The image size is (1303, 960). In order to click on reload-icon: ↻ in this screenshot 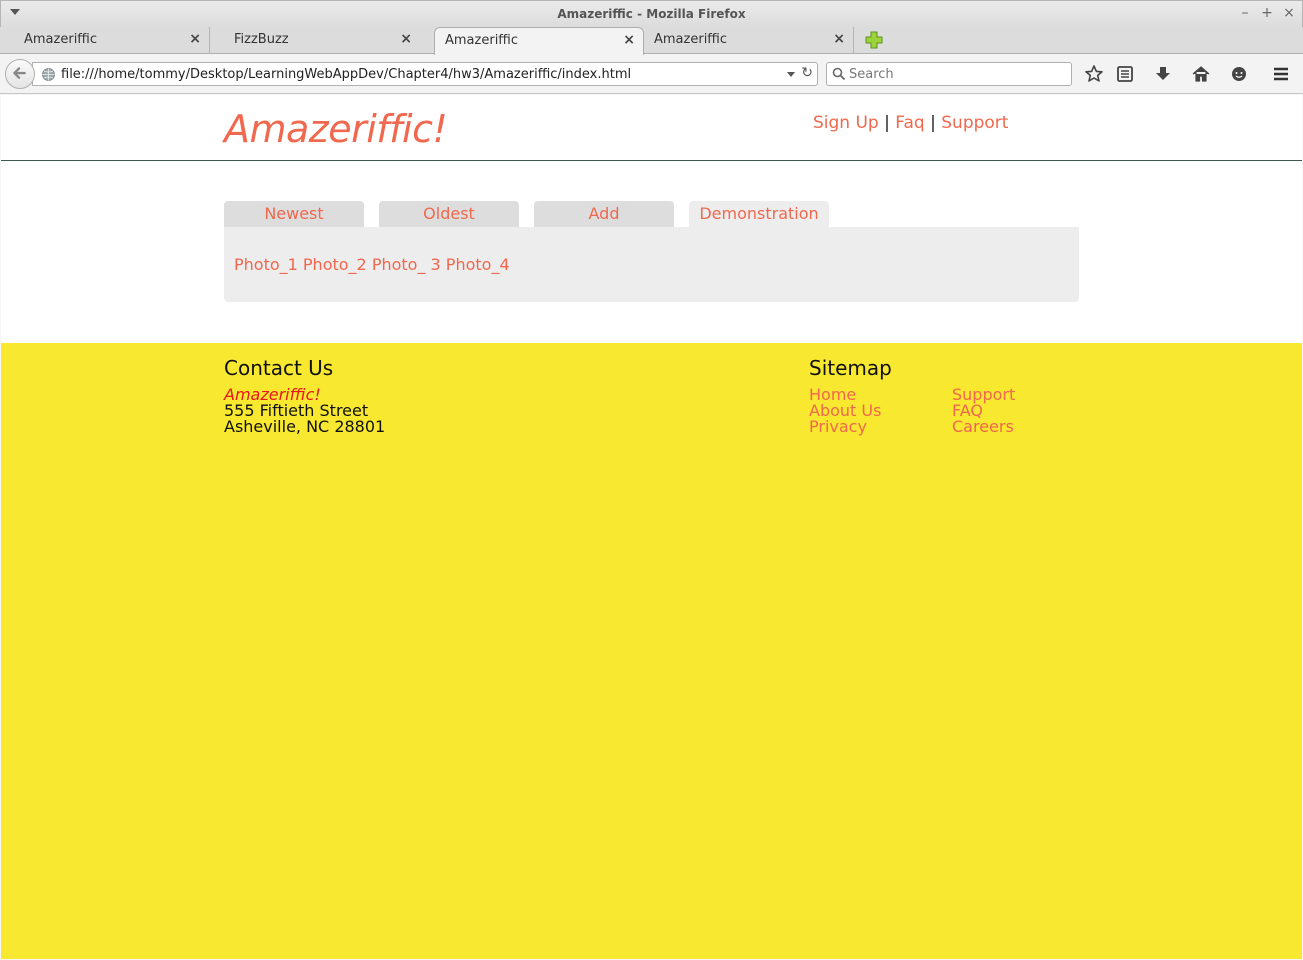, I will do `click(807, 73)`.